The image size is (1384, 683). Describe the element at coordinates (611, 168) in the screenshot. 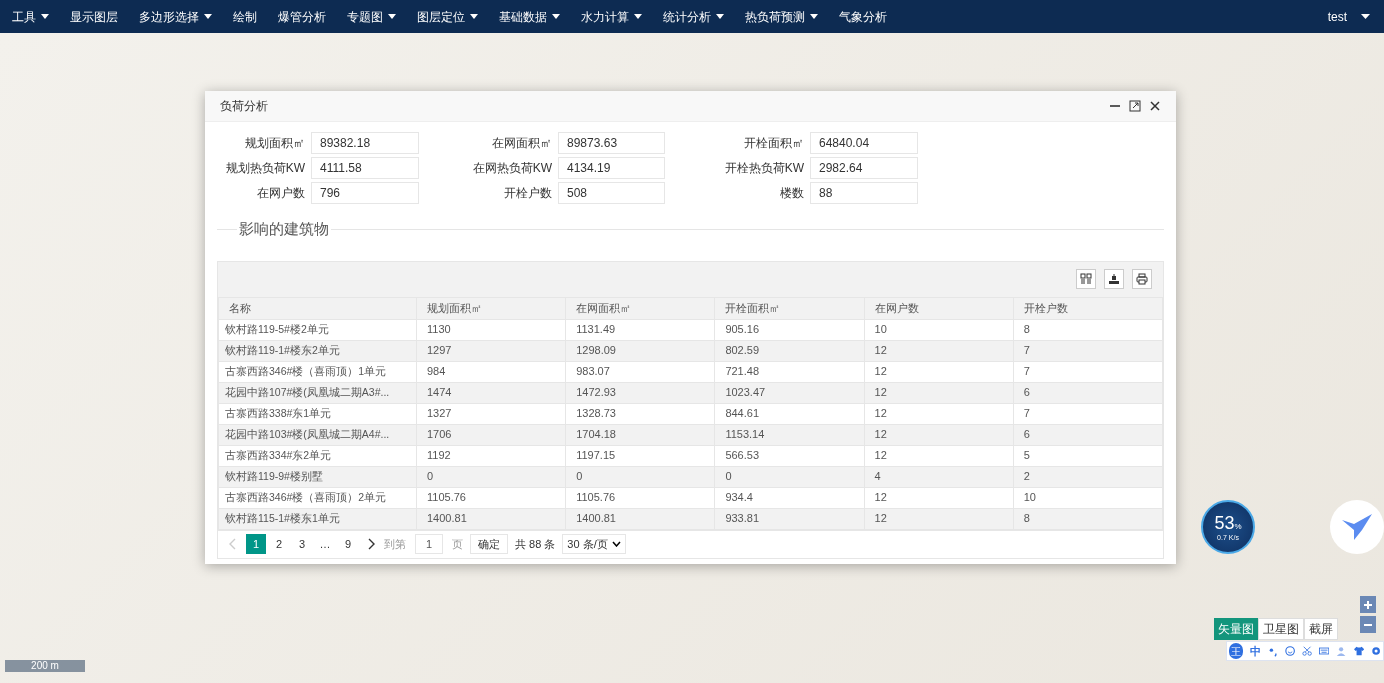

I see `input-field: 4134.19` at that location.